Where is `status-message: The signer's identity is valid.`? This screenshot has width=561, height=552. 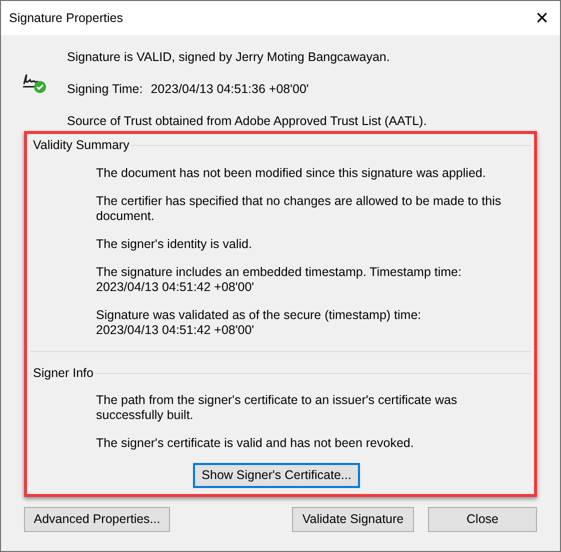
status-message: The signer's identity is valid. is located at coordinates (174, 244).